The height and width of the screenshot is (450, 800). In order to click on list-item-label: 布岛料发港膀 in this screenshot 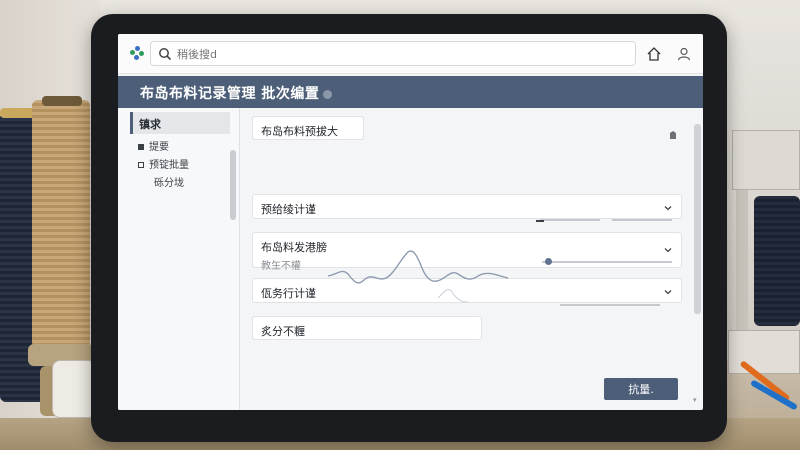, I will do `click(294, 247)`.